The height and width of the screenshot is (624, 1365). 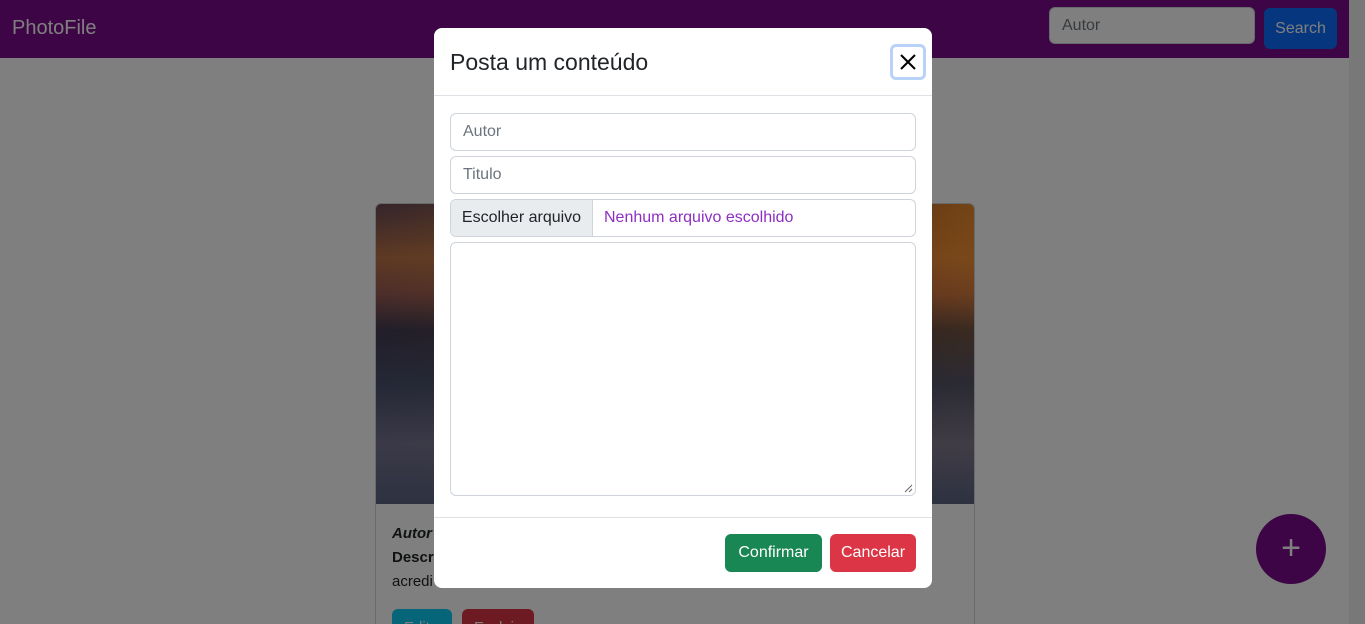 What do you see at coordinates (699, 217) in the screenshot?
I see `file-status-text: Nenhum arquivo escolhido` at bounding box center [699, 217].